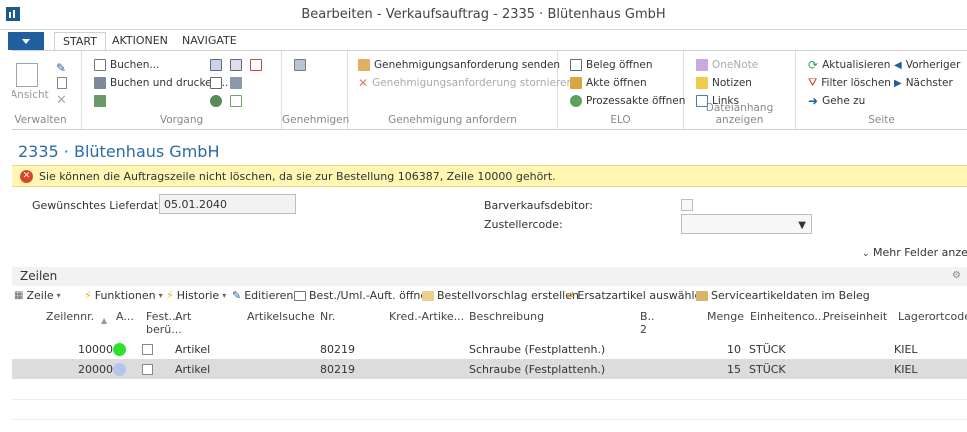 This screenshot has height=432, width=967. I want to click on row-divider, so click(489, 419).